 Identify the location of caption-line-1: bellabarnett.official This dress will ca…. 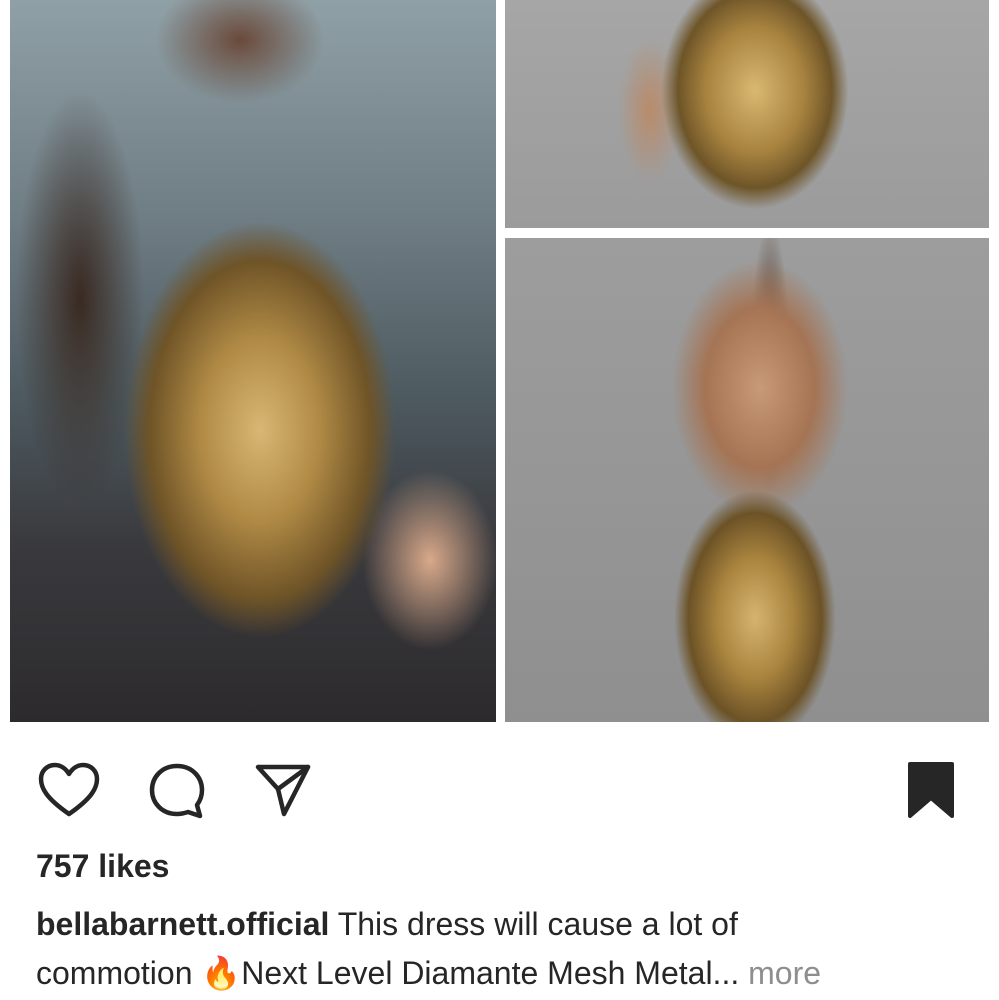
(501, 924).